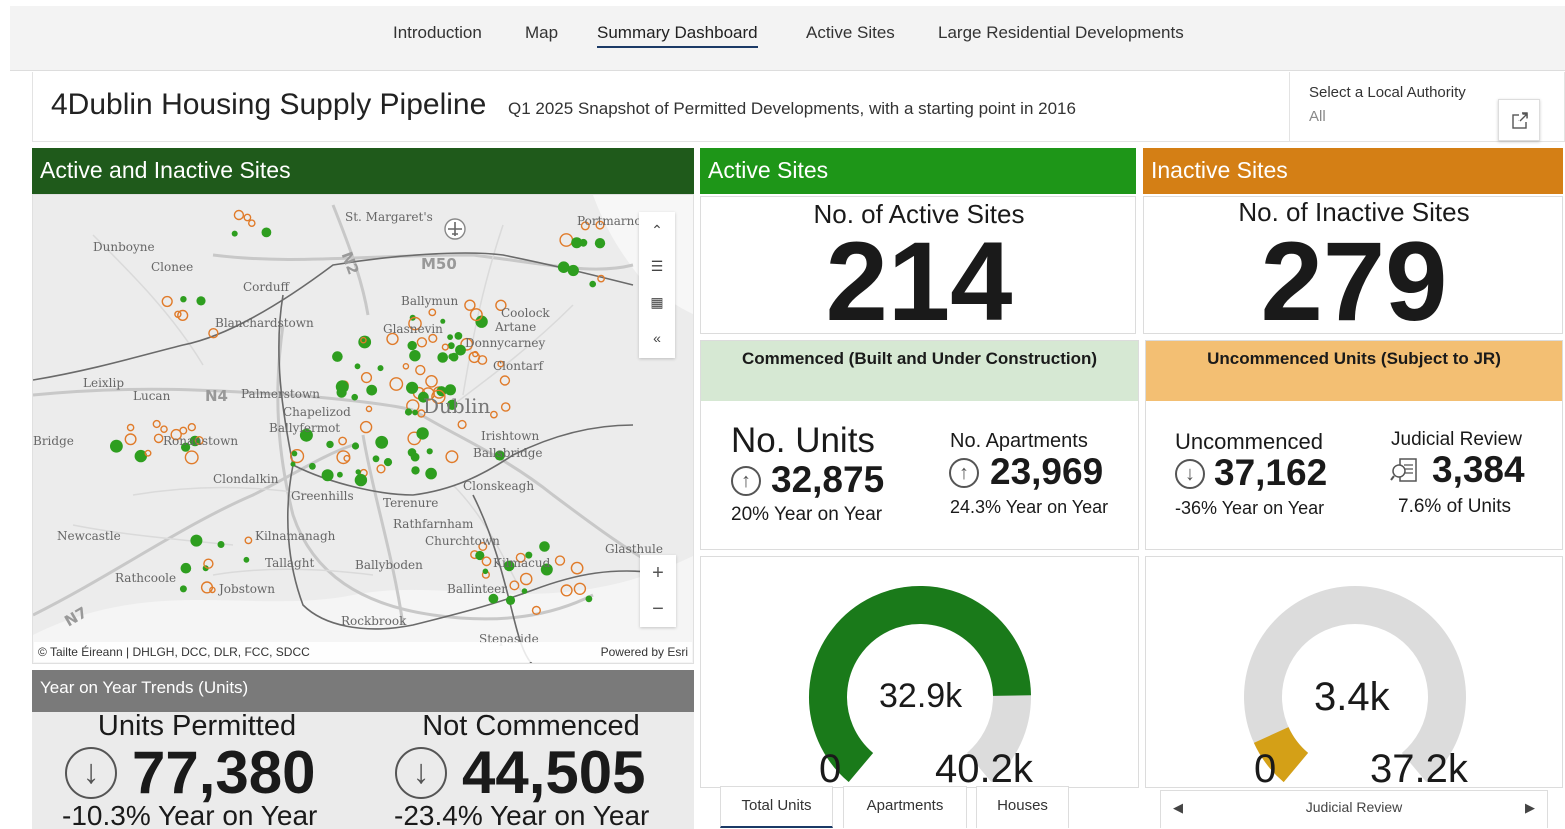  What do you see at coordinates (657, 338) in the screenshot?
I see `collapse-panel-icon: «` at bounding box center [657, 338].